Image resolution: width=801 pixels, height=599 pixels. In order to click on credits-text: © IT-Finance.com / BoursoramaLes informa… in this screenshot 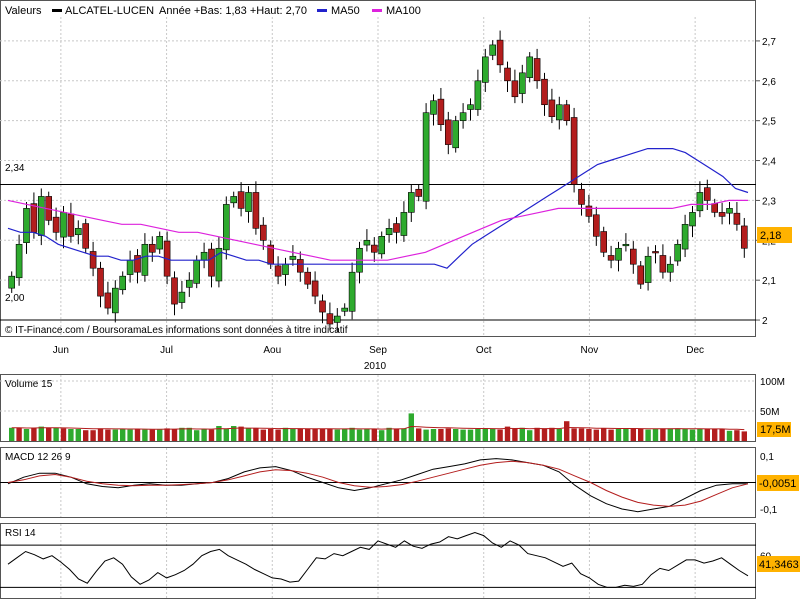, I will do `click(176, 330)`.